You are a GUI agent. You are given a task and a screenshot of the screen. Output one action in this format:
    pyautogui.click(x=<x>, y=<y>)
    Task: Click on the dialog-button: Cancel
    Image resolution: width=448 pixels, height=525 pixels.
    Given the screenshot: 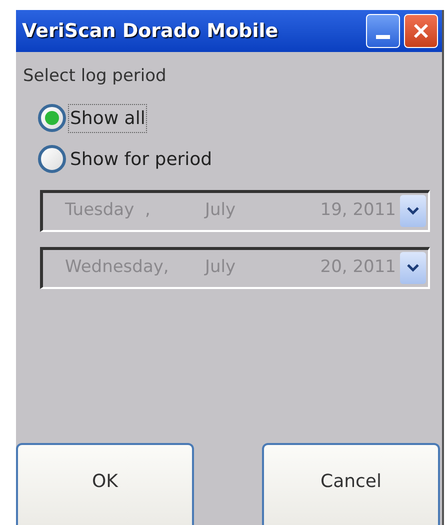 What is the action you would take?
    pyautogui.click(x=351, y=484)
    